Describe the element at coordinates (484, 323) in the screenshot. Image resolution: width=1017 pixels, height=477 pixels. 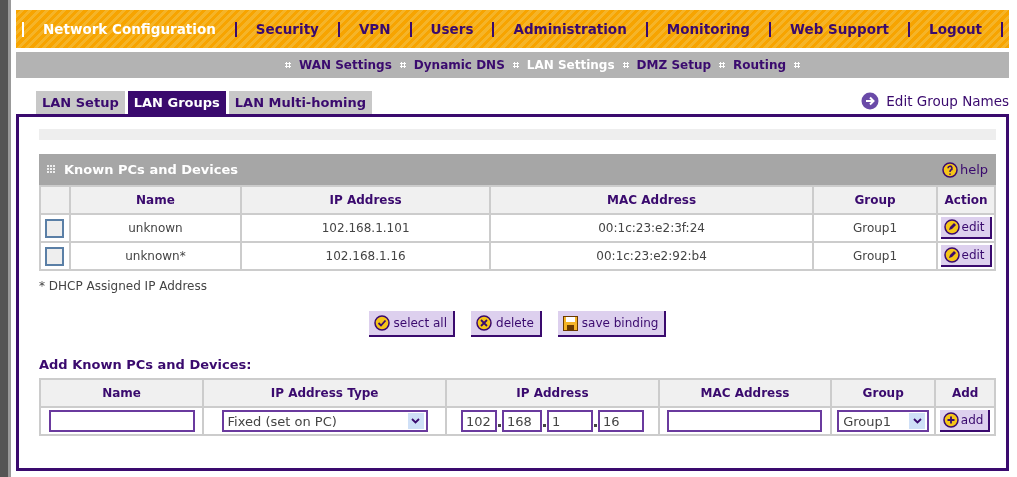
I see `close-icon` at that location.